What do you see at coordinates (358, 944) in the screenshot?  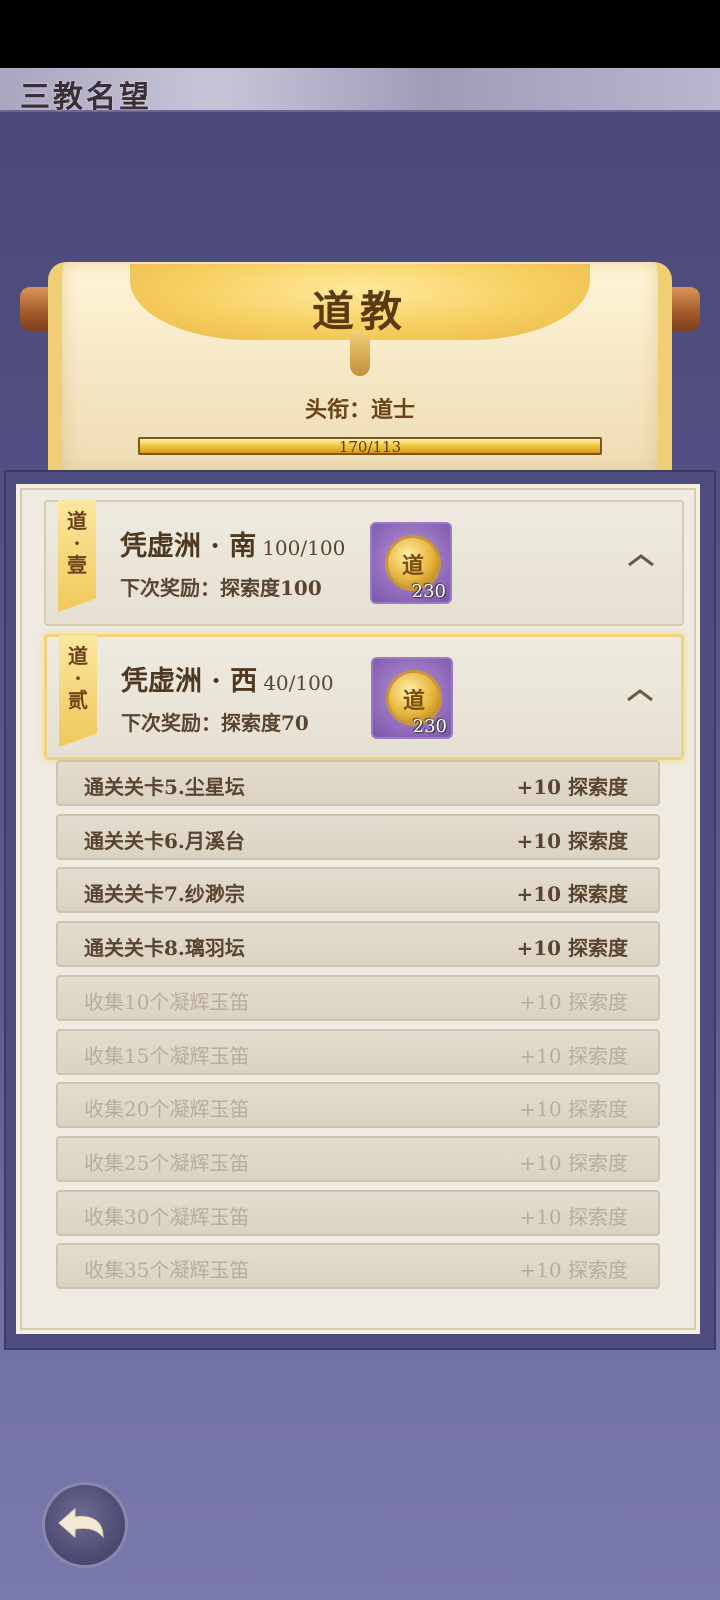 I see `task-row: 通关关卡8.璃羽坛 +10 探索度` at bounding box center [358, 944].